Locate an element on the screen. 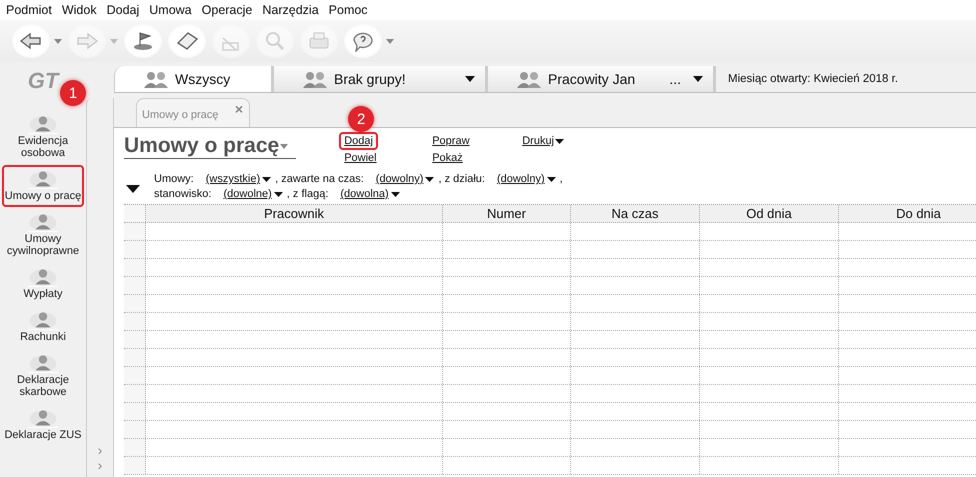 Image resolution: width=976 pixels, height=477 pixels. filter-dropdown: (dowolne) is located at coordinates (253, 194).